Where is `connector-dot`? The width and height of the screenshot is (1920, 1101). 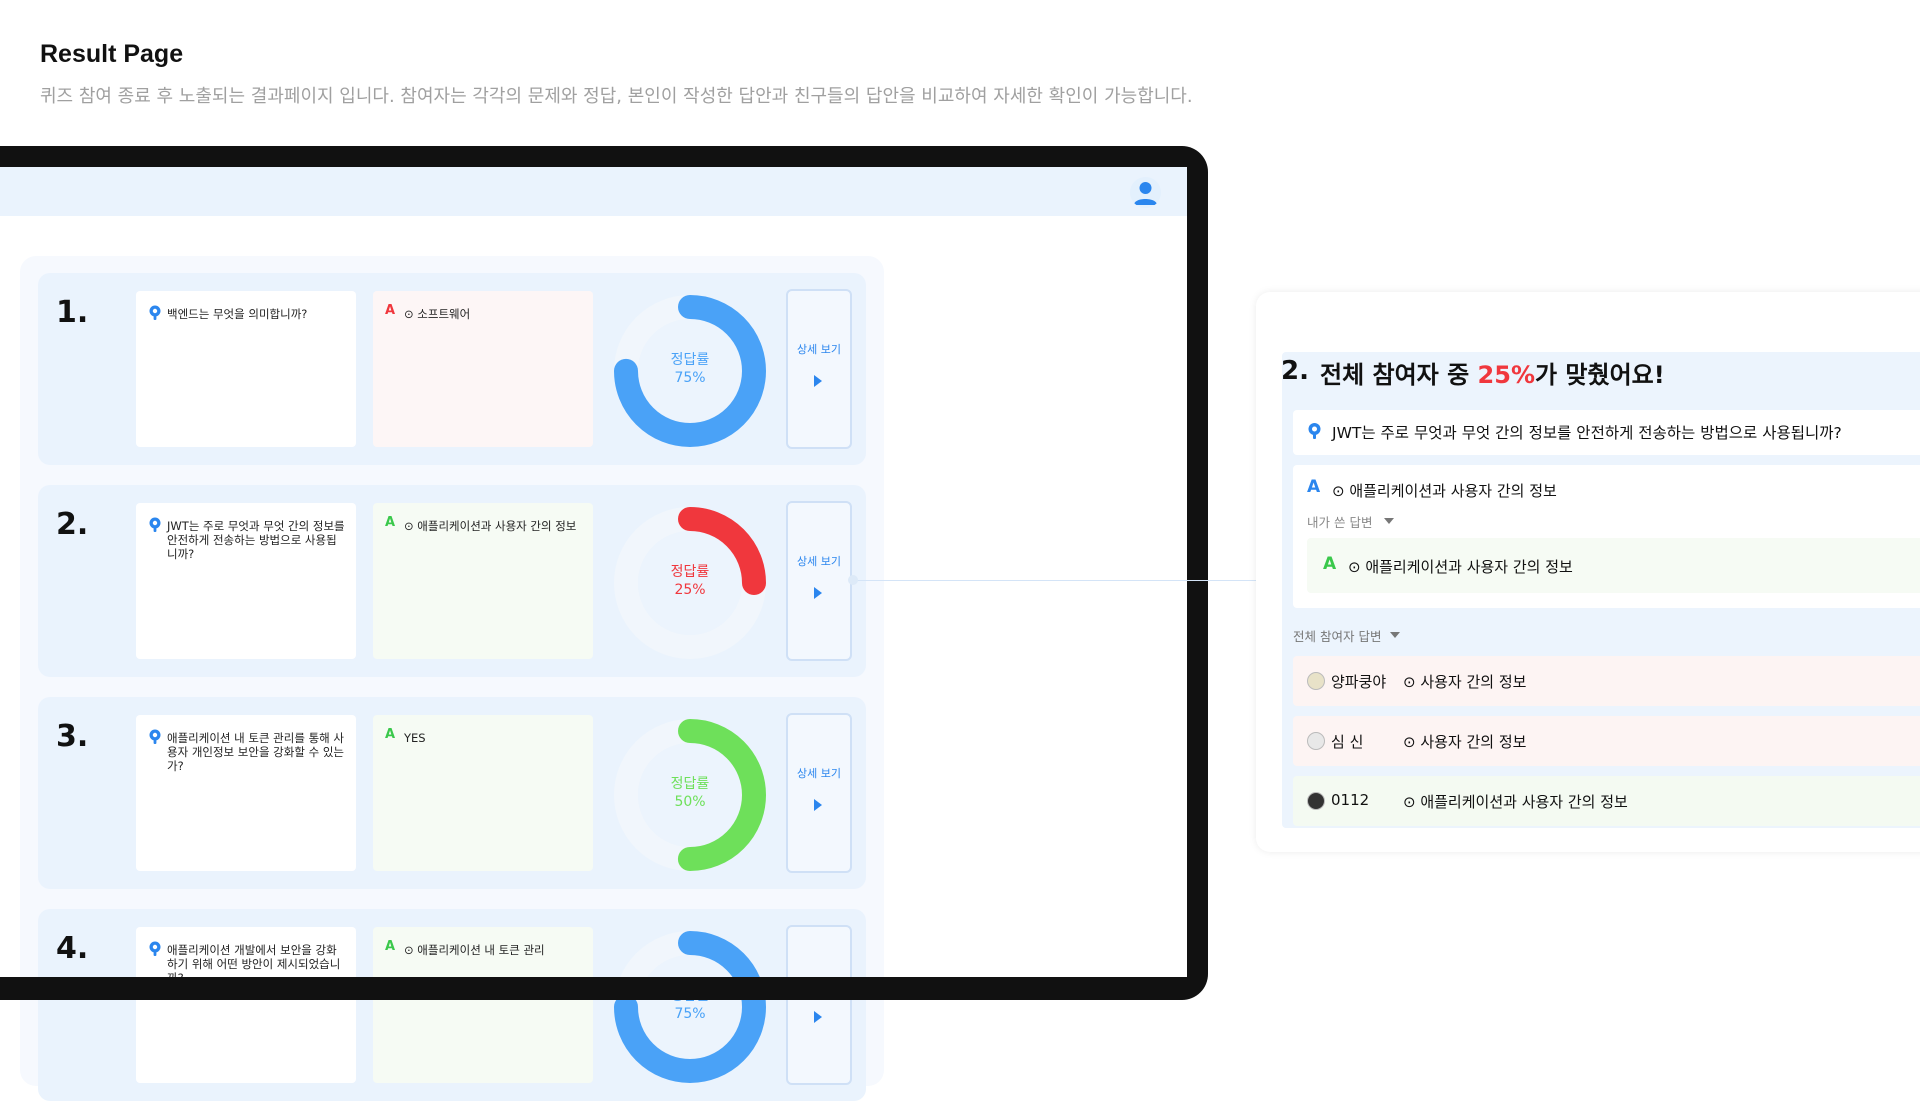
connector-dot is located at coordinates (853, 580).